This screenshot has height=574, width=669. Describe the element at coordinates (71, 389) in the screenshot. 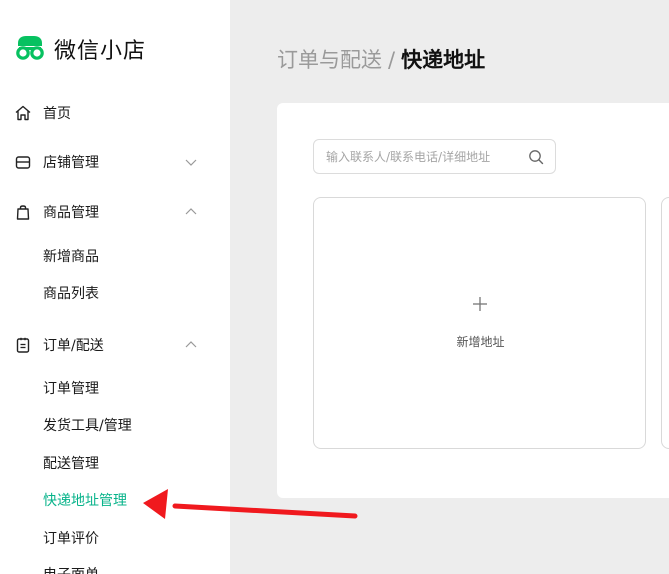

I see `sidebar-subitem-order-management: 订单管理` at that location.